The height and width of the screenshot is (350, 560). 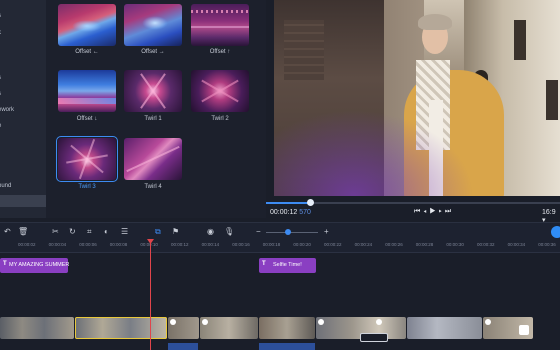 I want to click on title-clip-label: Selfie Time!, so click(x=287, y=265).